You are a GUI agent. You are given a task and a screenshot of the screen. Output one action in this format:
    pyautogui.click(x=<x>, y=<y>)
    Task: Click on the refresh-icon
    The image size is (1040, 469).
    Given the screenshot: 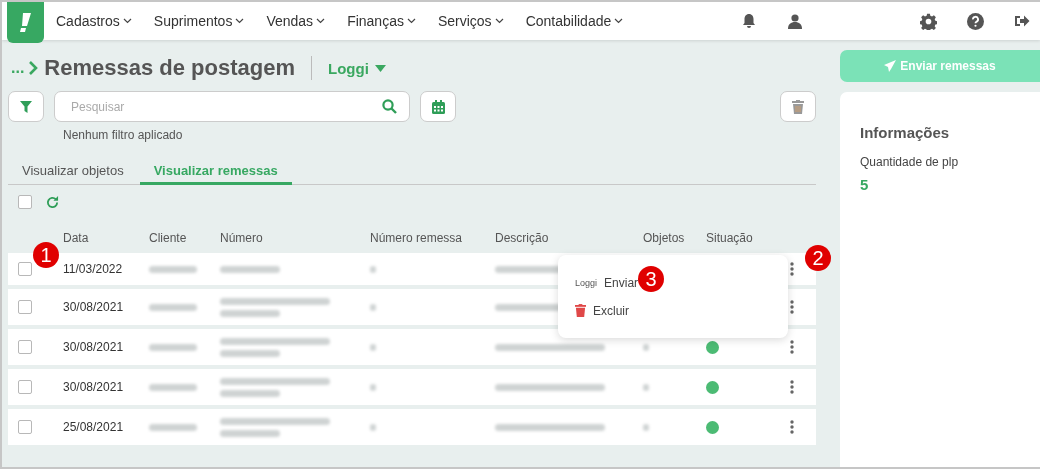 What is the action you would take?
    pyautogui.click(x=52, y=202)
    